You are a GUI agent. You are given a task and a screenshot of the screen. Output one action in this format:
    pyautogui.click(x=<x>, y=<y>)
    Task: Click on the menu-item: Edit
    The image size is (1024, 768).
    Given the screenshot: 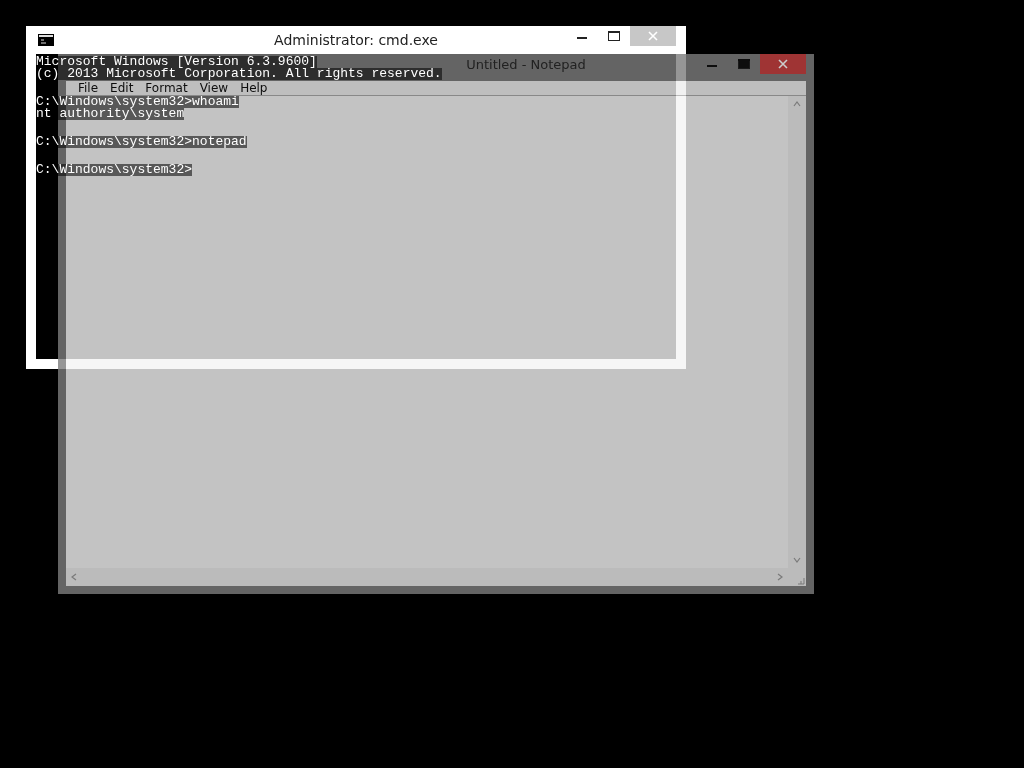 What is the action you would take?
    pyautogui.click(x=122, y=88)
    